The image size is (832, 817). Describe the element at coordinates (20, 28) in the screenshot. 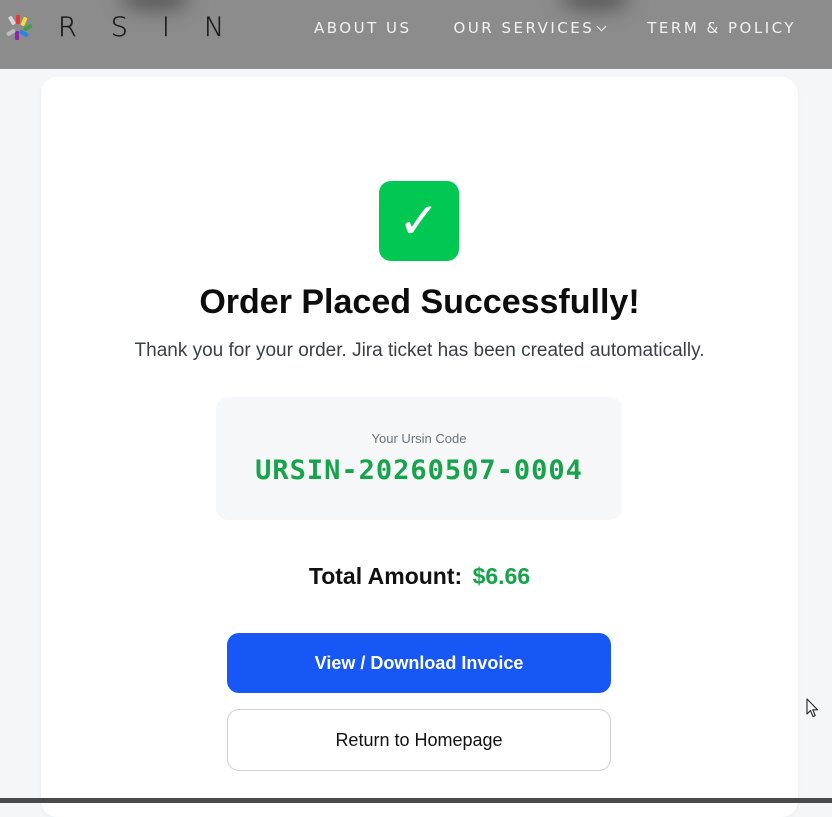

I see `logo-mark-icon` at that location.